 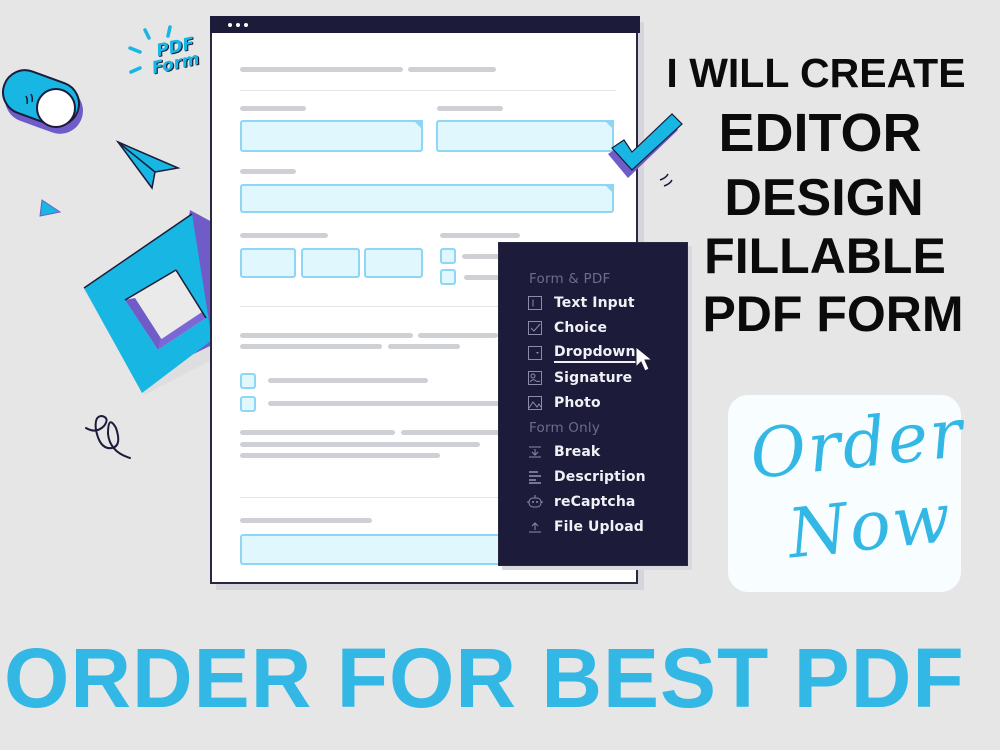 What do you see at coordinates (595, 502) in the screenshot?
I see `menu-item-label: reCaptcha` at bounding box center [595, 502].